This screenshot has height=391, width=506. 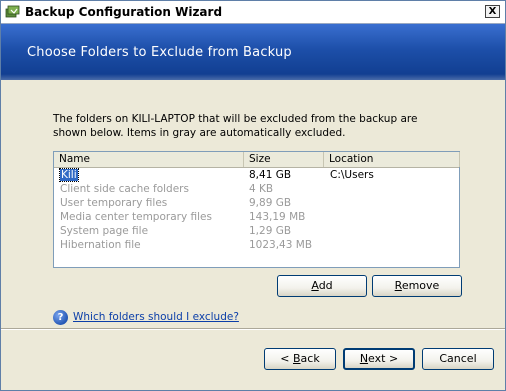 I want to click on cancel-button-label: Cancel, so click(x=458, y=358).